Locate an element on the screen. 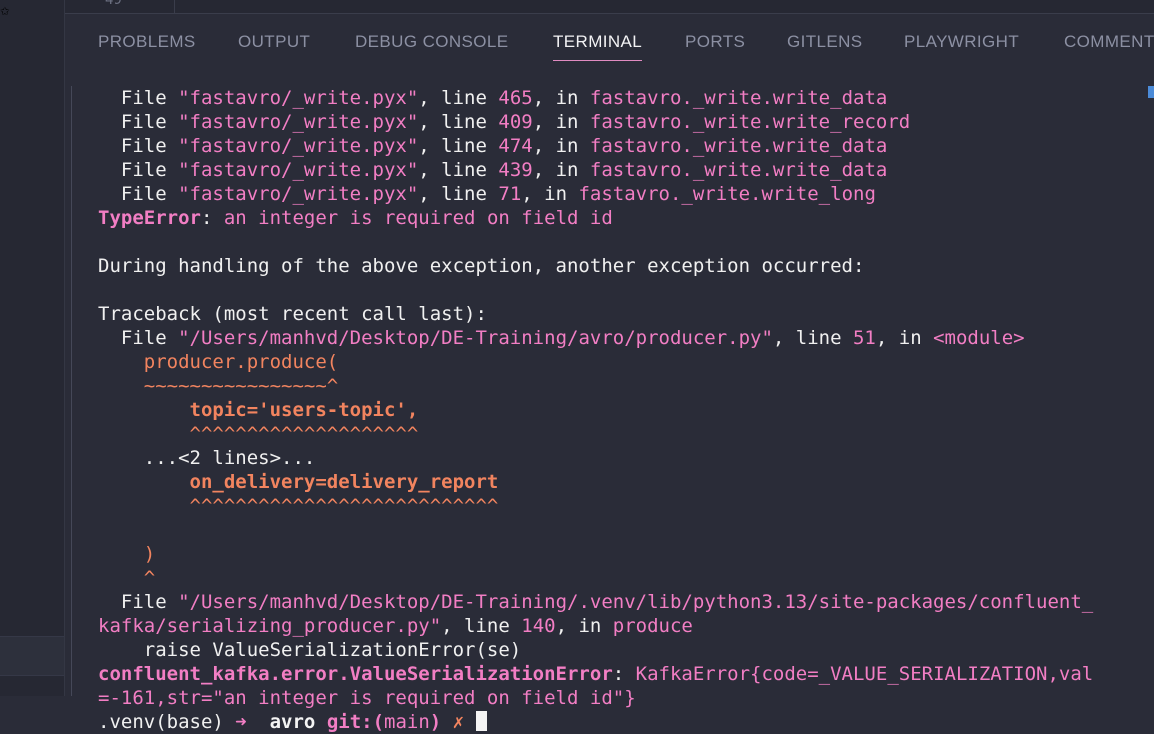  terminal-text: produce is located at coordinates (652, 626).